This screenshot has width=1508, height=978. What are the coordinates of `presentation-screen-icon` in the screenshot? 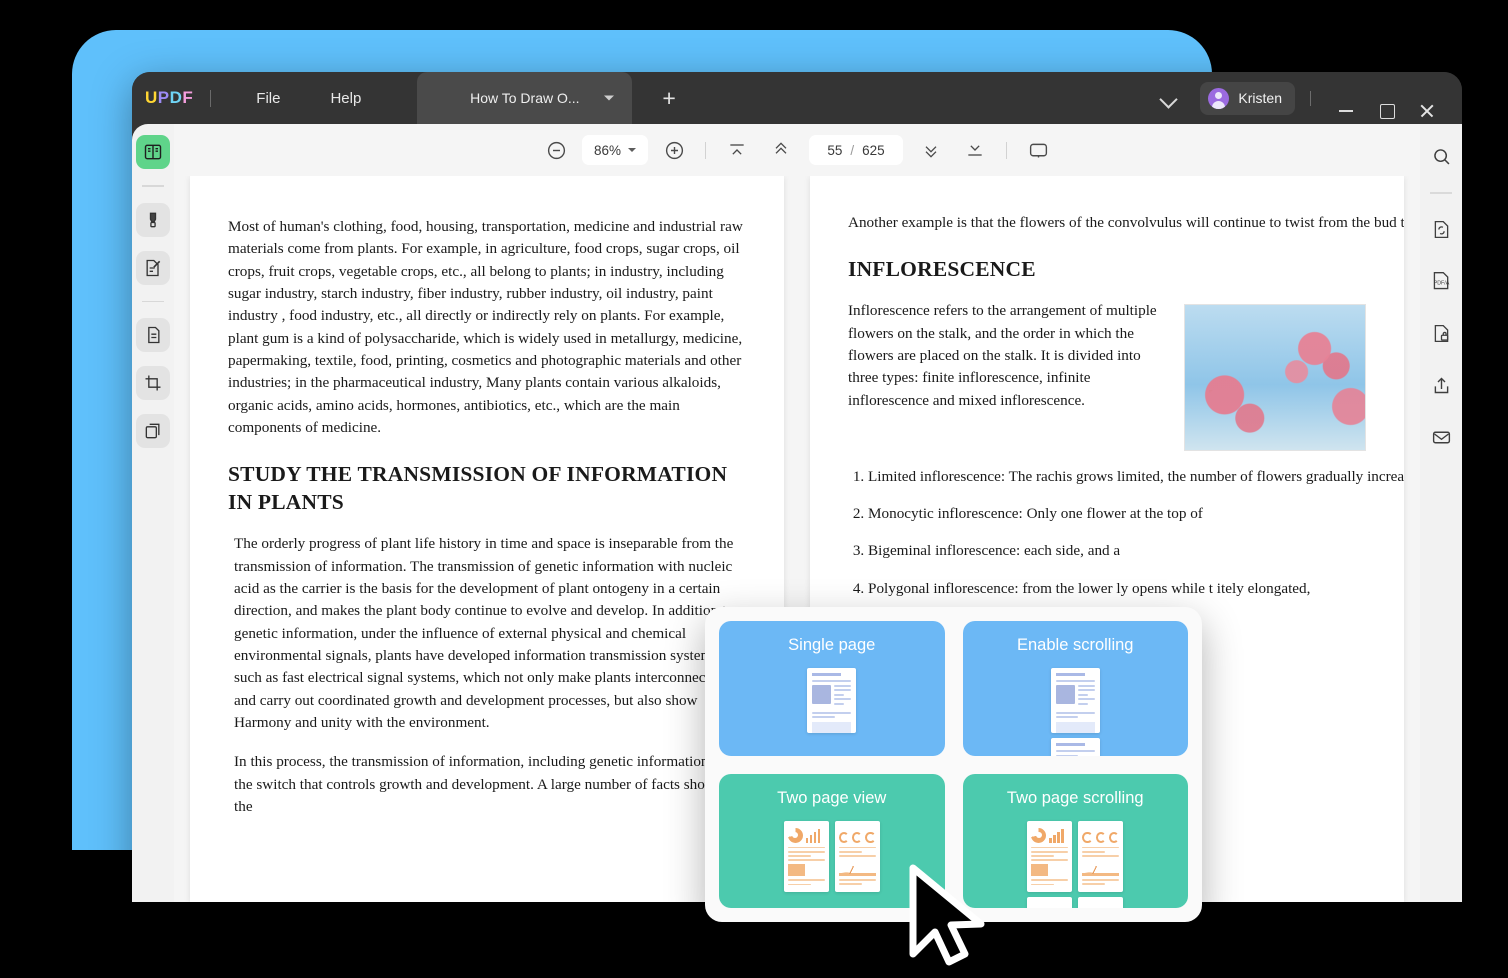 It's located at (1038, 150).